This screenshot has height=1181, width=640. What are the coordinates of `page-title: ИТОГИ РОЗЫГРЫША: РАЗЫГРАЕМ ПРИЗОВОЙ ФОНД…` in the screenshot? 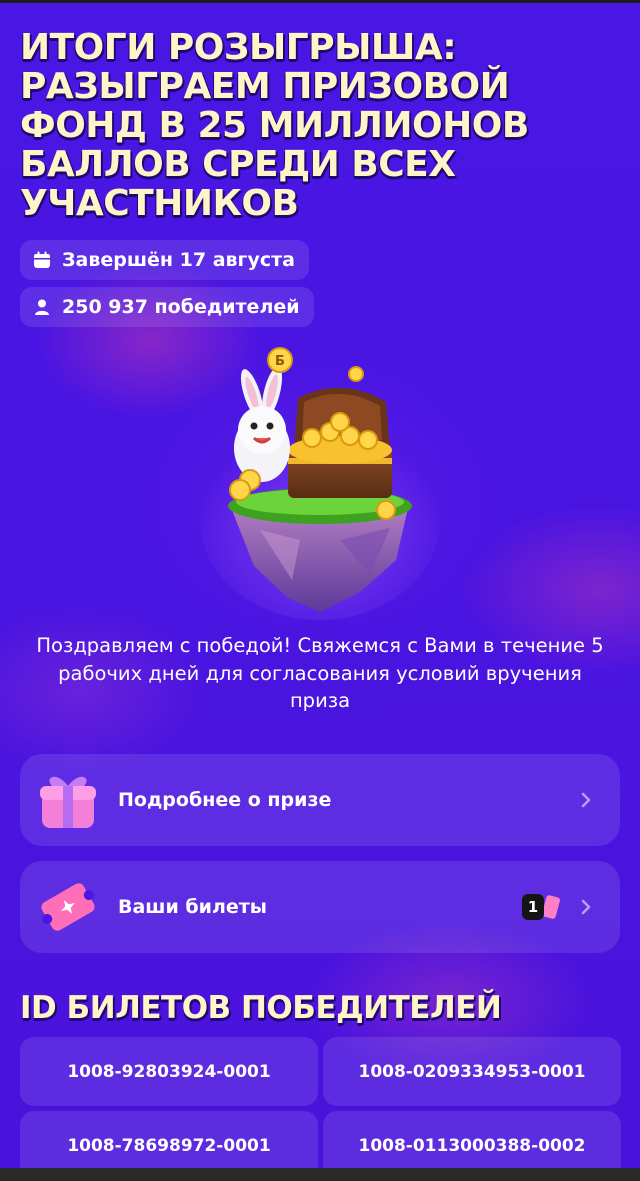 It's located at (274, 125).